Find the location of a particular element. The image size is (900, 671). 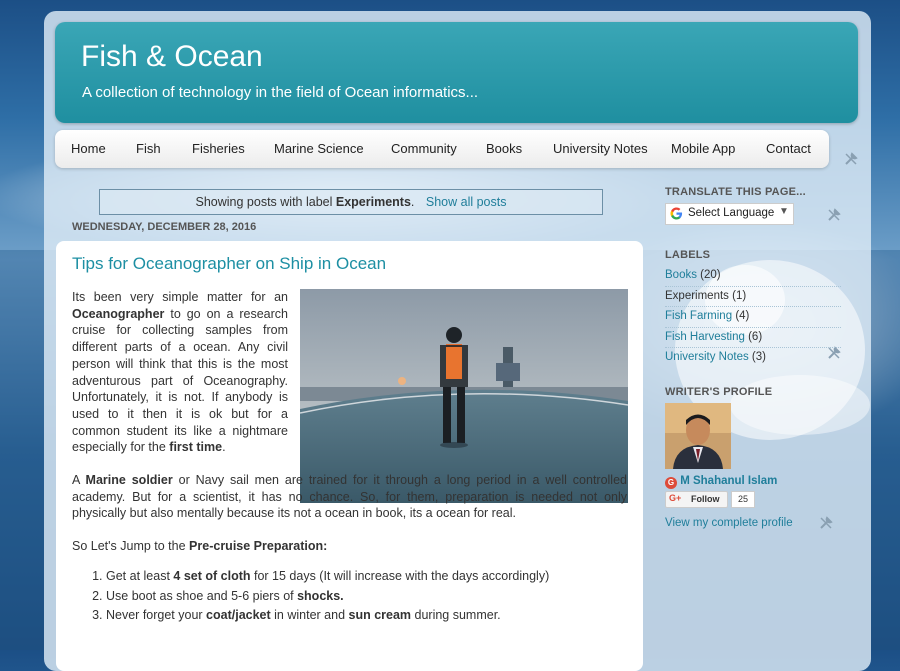

profile-name-row: G M Shahanul Islam is located at coordinates (721, 482).